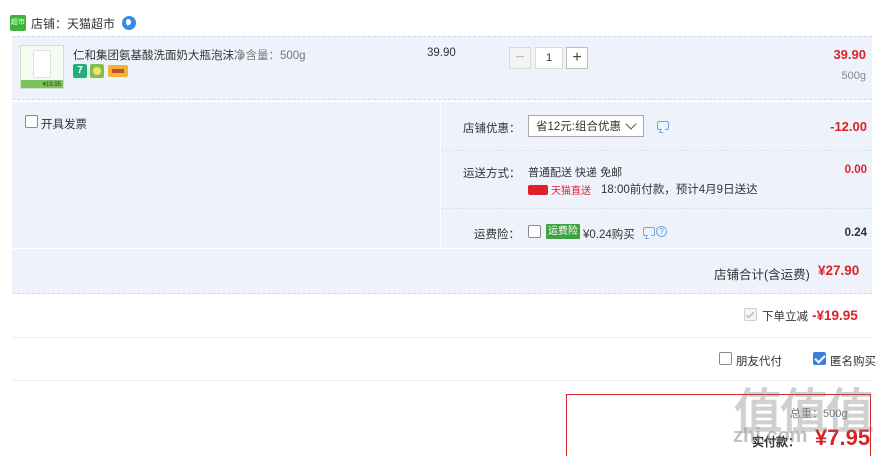 The width and height of the screenshot is (884, 456). I want to click on insurance-amount: 0.24, so click(855, 233).